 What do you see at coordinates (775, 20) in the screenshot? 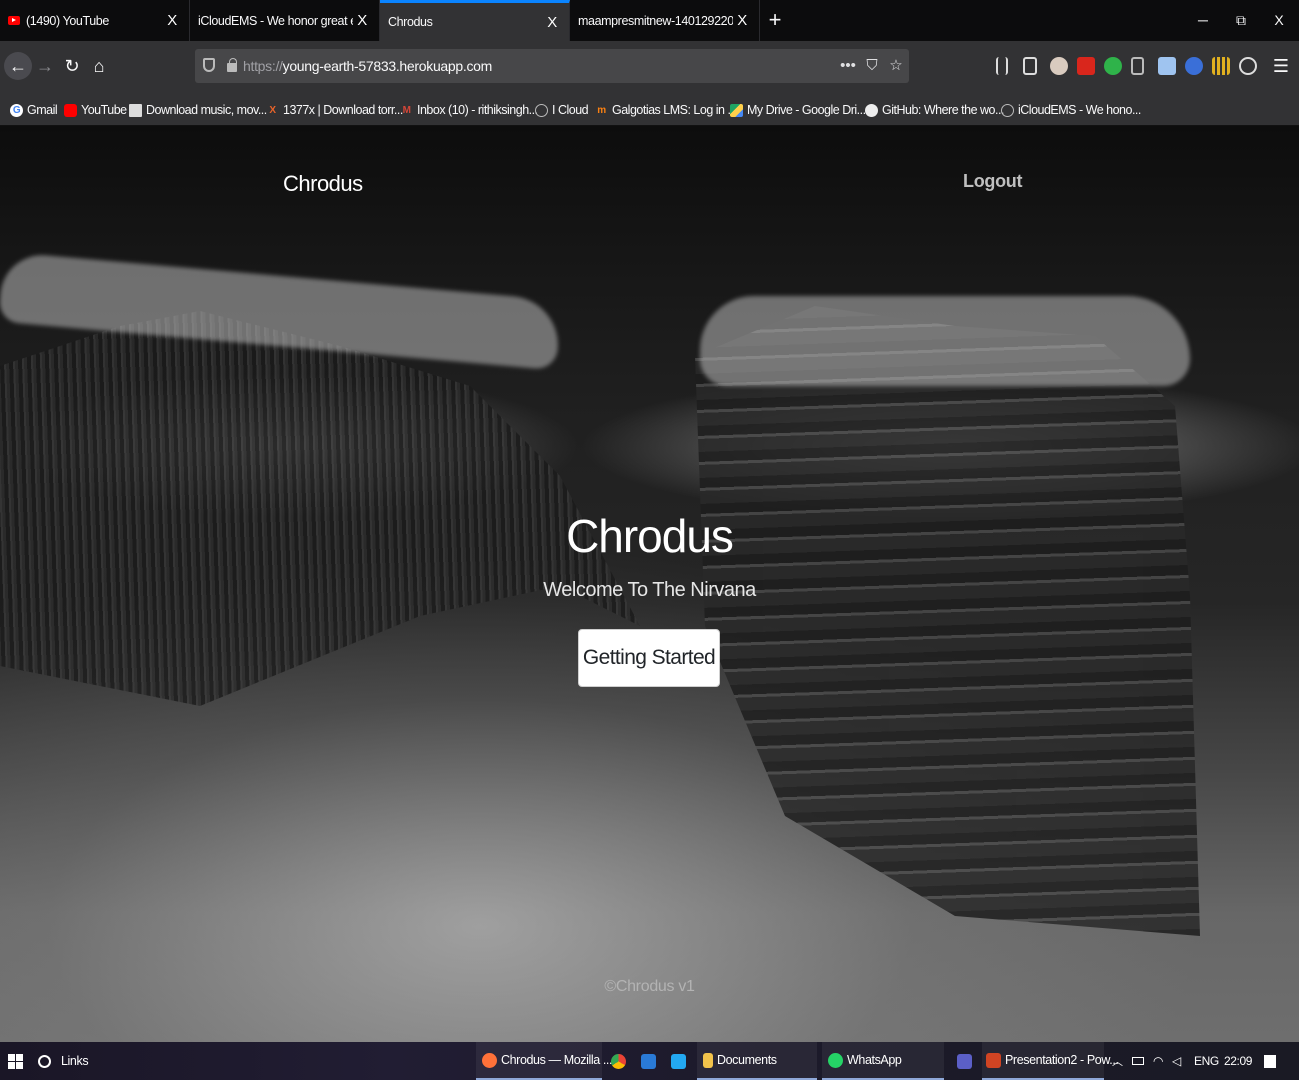
I see `new-tab-button: +` at bounding box center [775, 20].